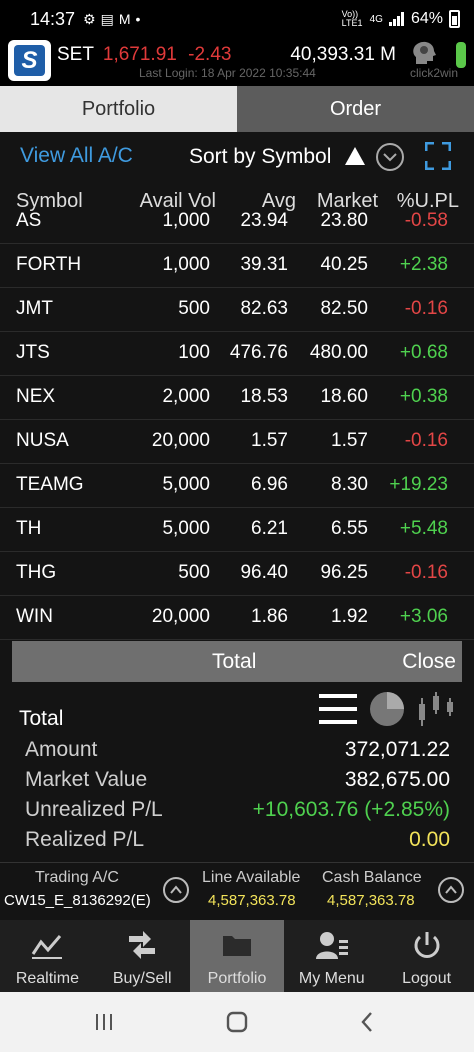 This screenshot has width=474, height=1052. I want to click on back-icon, so click(367, 1022).